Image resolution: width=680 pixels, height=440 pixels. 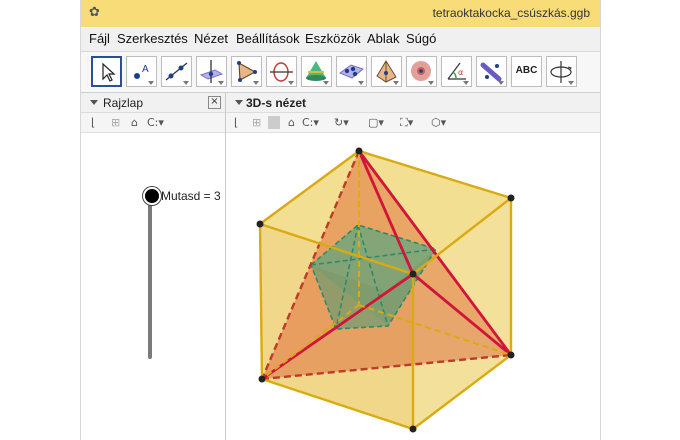 I want to click on text-tool-button: ABC, so click(x=526, y=71).